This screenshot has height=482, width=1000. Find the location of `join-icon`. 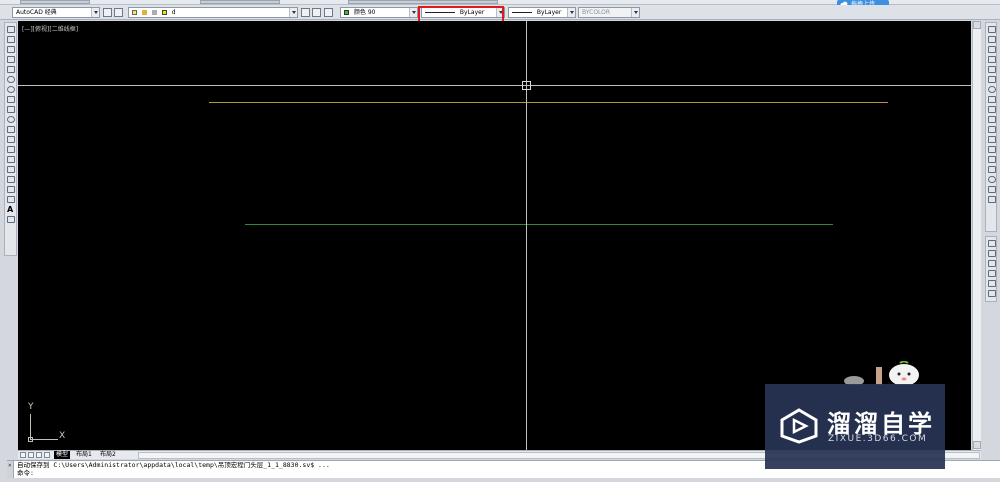

join-icon is located at coordinates (992, 159).